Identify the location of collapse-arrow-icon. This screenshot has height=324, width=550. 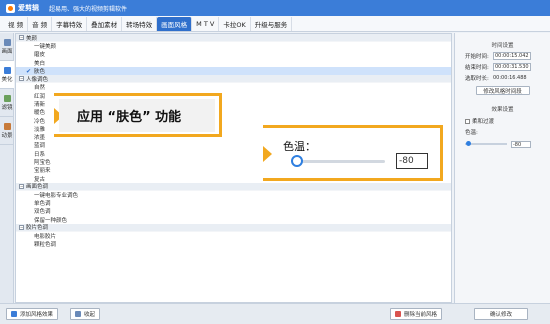
(78, 314).